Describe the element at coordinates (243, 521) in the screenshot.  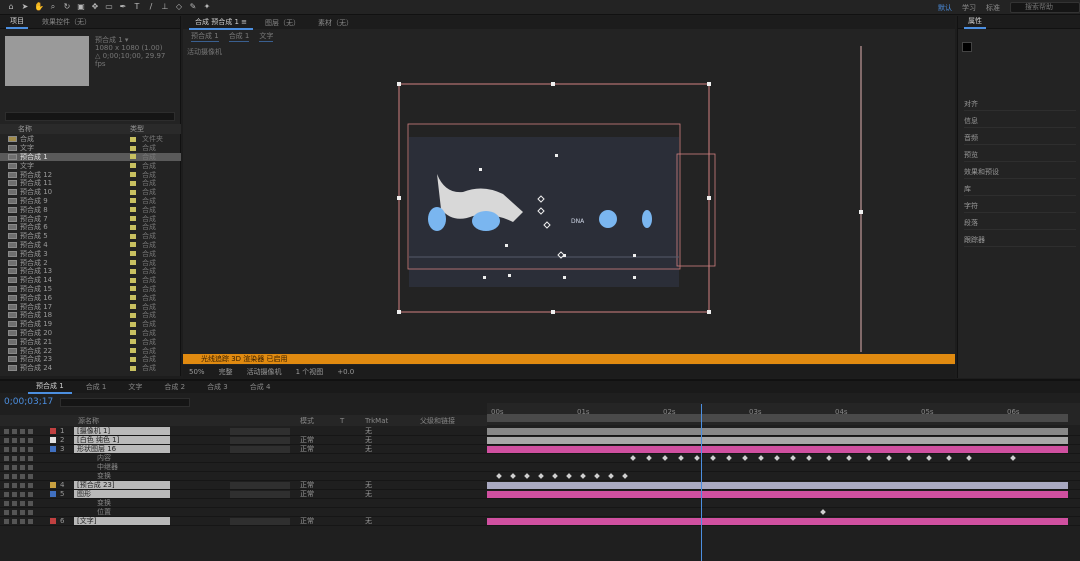
I see `layer-row: 6 [文字] 正常 无` at that location.